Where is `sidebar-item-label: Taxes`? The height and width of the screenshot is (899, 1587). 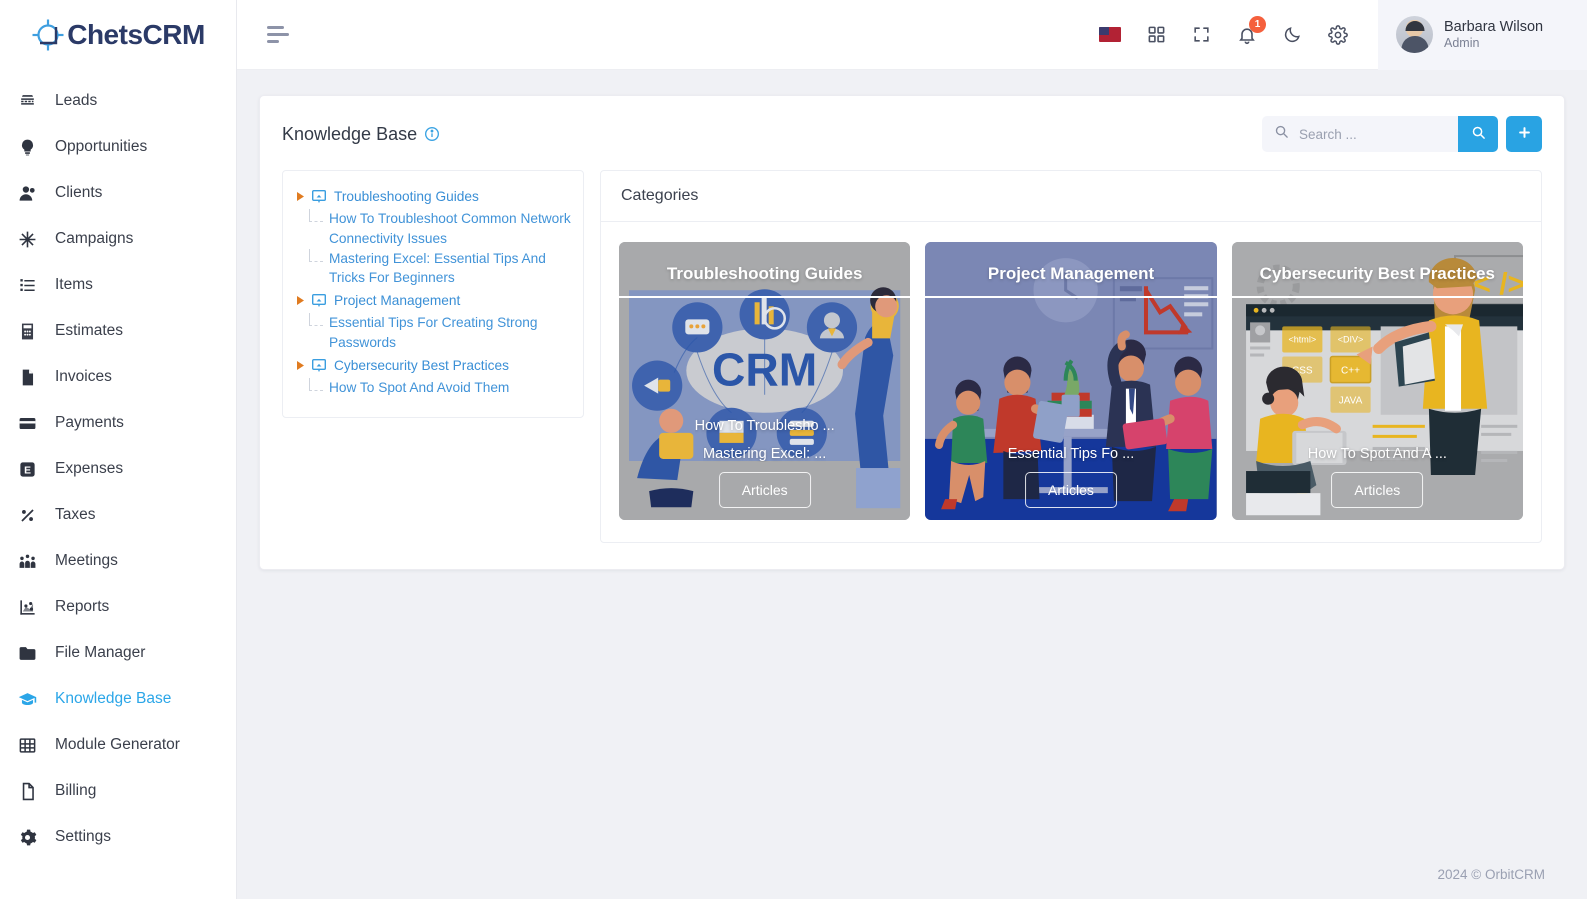 sidebar-item-label: Taxes is located at coordinates (75, 514).